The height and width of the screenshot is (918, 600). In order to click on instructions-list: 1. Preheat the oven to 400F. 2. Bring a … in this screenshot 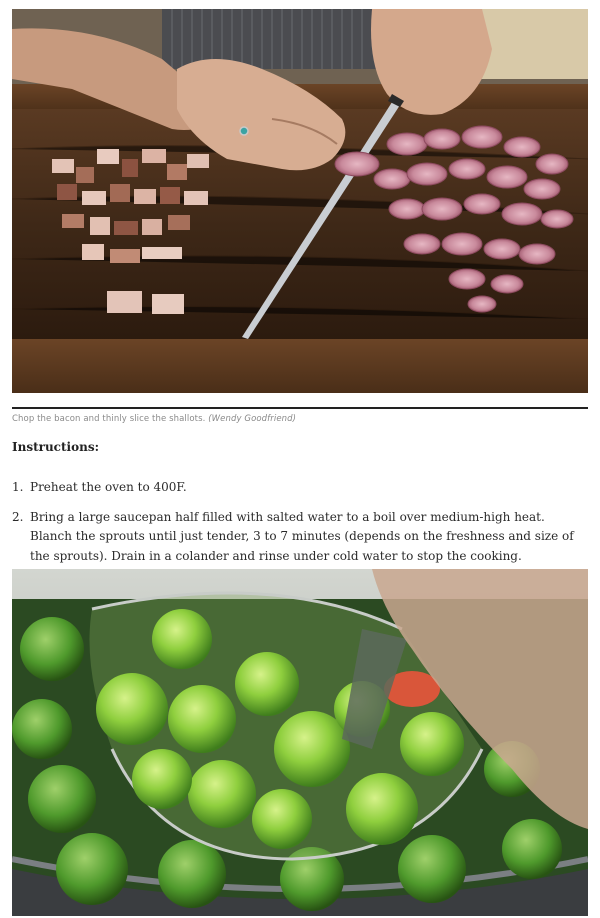, I will do `click(301, 522)`.